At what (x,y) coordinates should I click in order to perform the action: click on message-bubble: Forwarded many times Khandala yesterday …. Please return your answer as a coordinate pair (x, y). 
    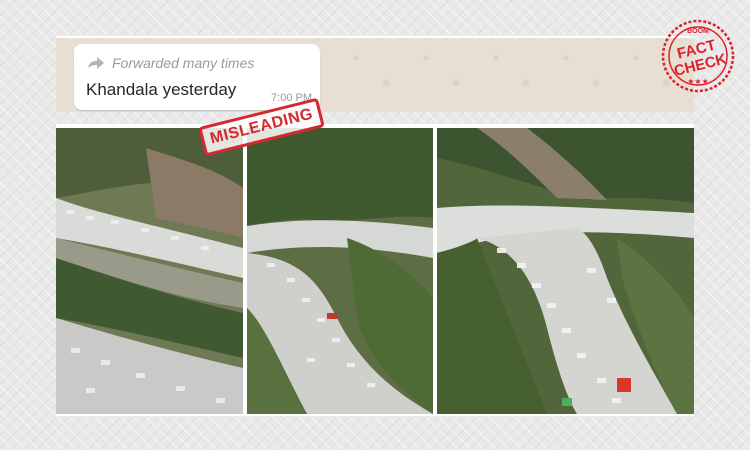
    Looking at the image, I should click on (197, 77).